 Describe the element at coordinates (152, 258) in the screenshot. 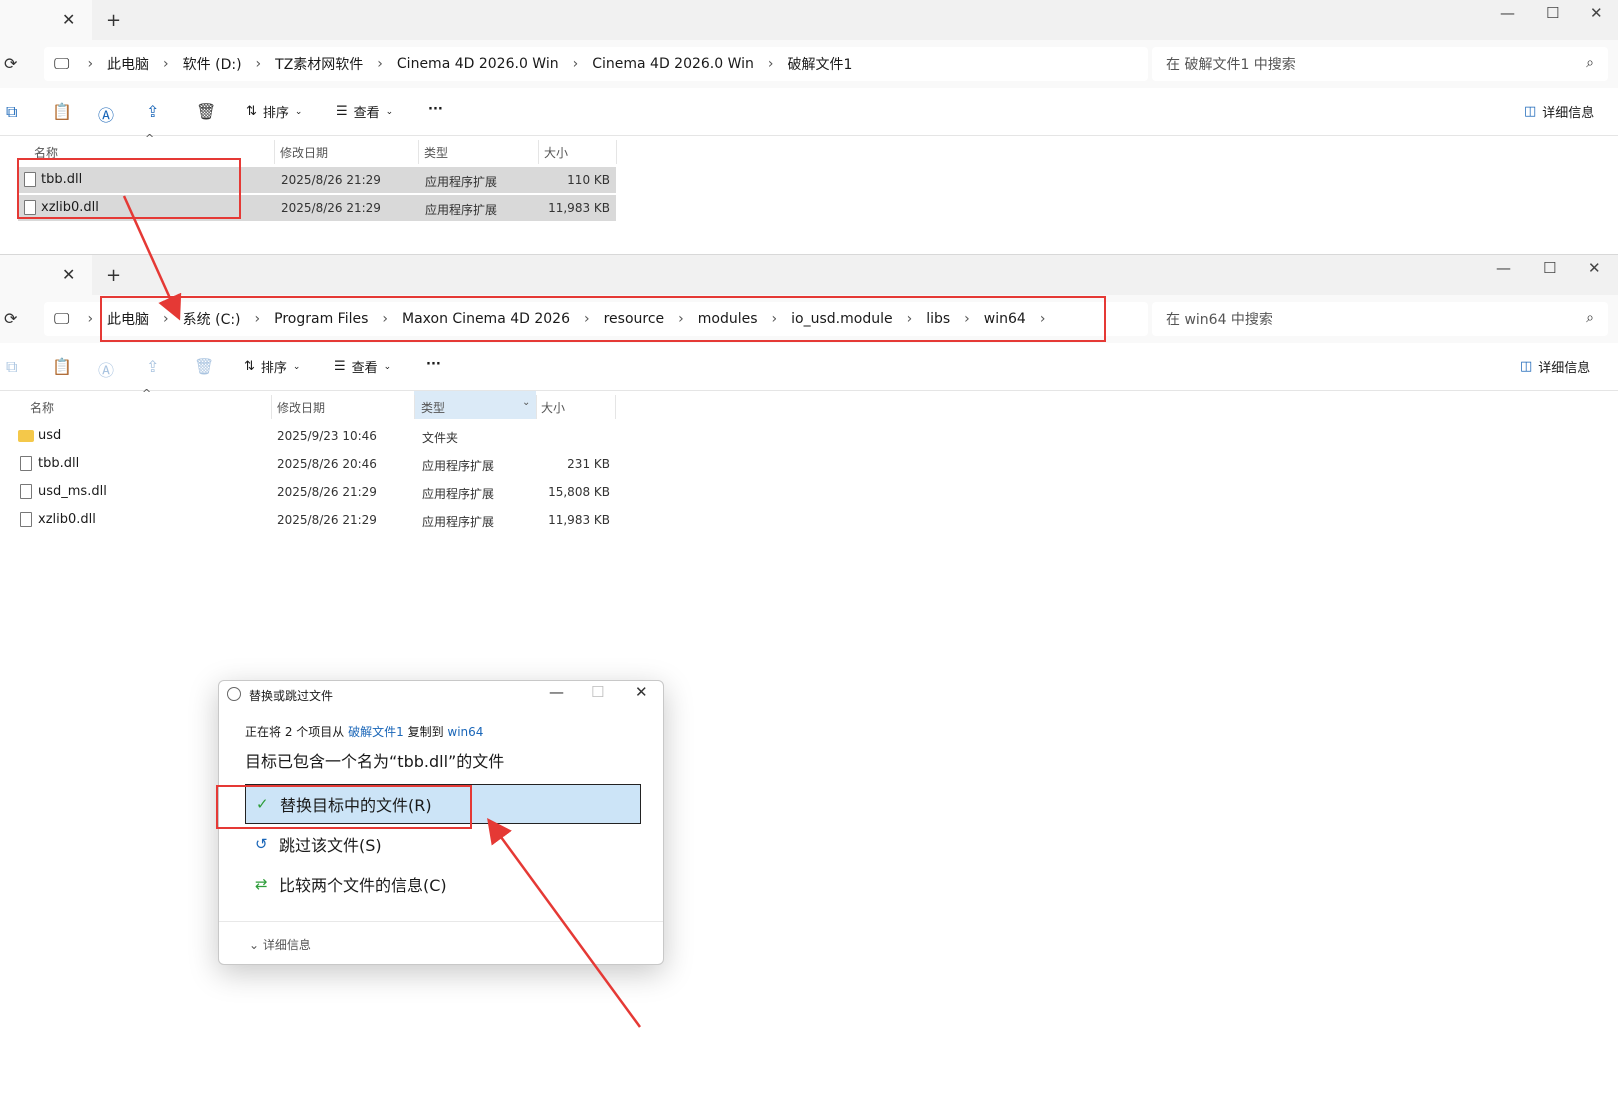

I see `arrow-to-dest` at that location.